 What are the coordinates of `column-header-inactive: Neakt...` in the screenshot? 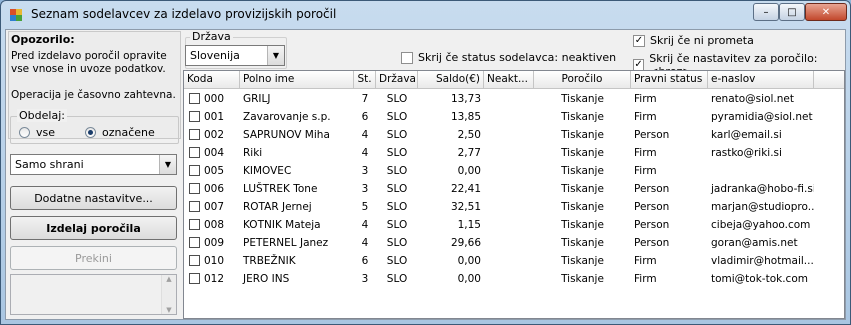 It's located at (509, 80).